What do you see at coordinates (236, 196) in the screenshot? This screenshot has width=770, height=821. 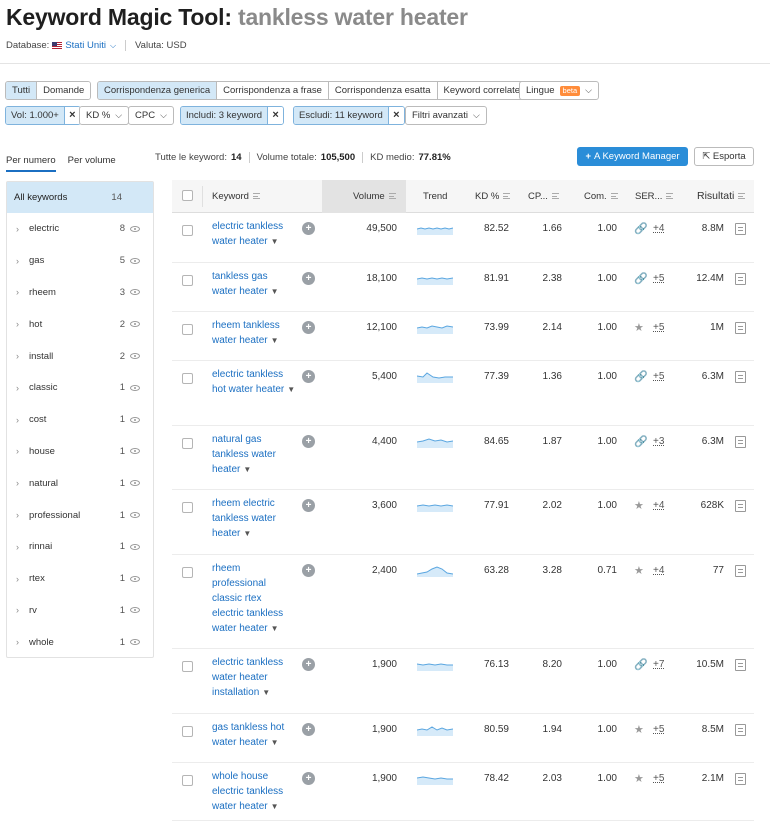 I see `column-keyword: Keyword` at bounding box center [236, 196].